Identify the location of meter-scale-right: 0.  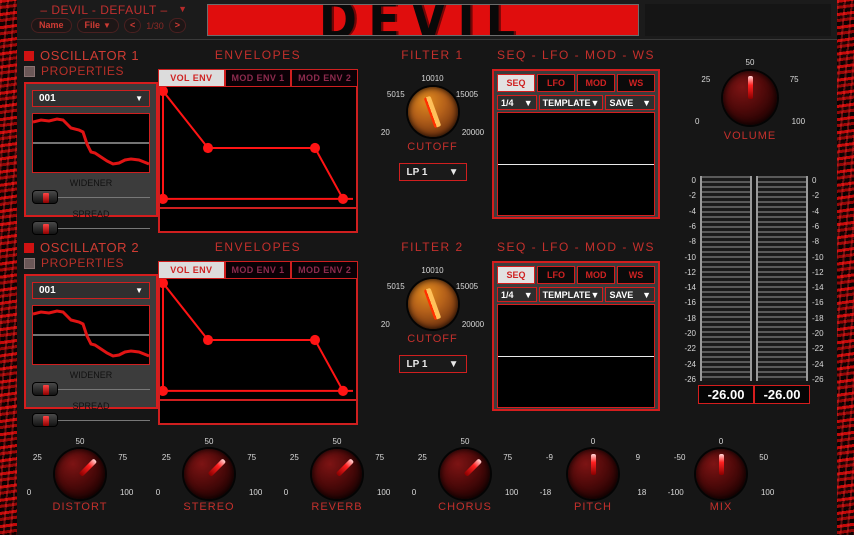
(814, 180).